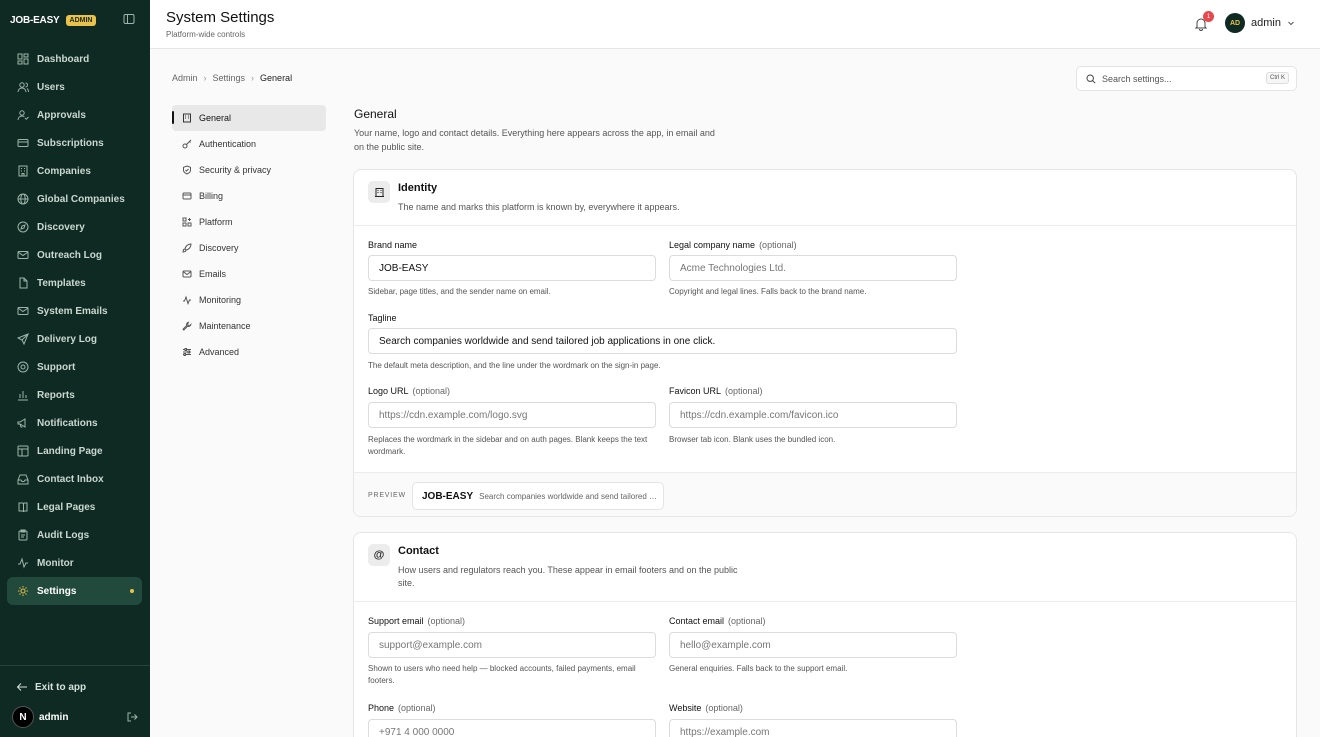 The width and height of the screenshot is (1320, 737). What do you see at coordinates (249, 222) in the screenshot?
I see `settings-nav-platform: Platform` at bounding box center [249, 222].